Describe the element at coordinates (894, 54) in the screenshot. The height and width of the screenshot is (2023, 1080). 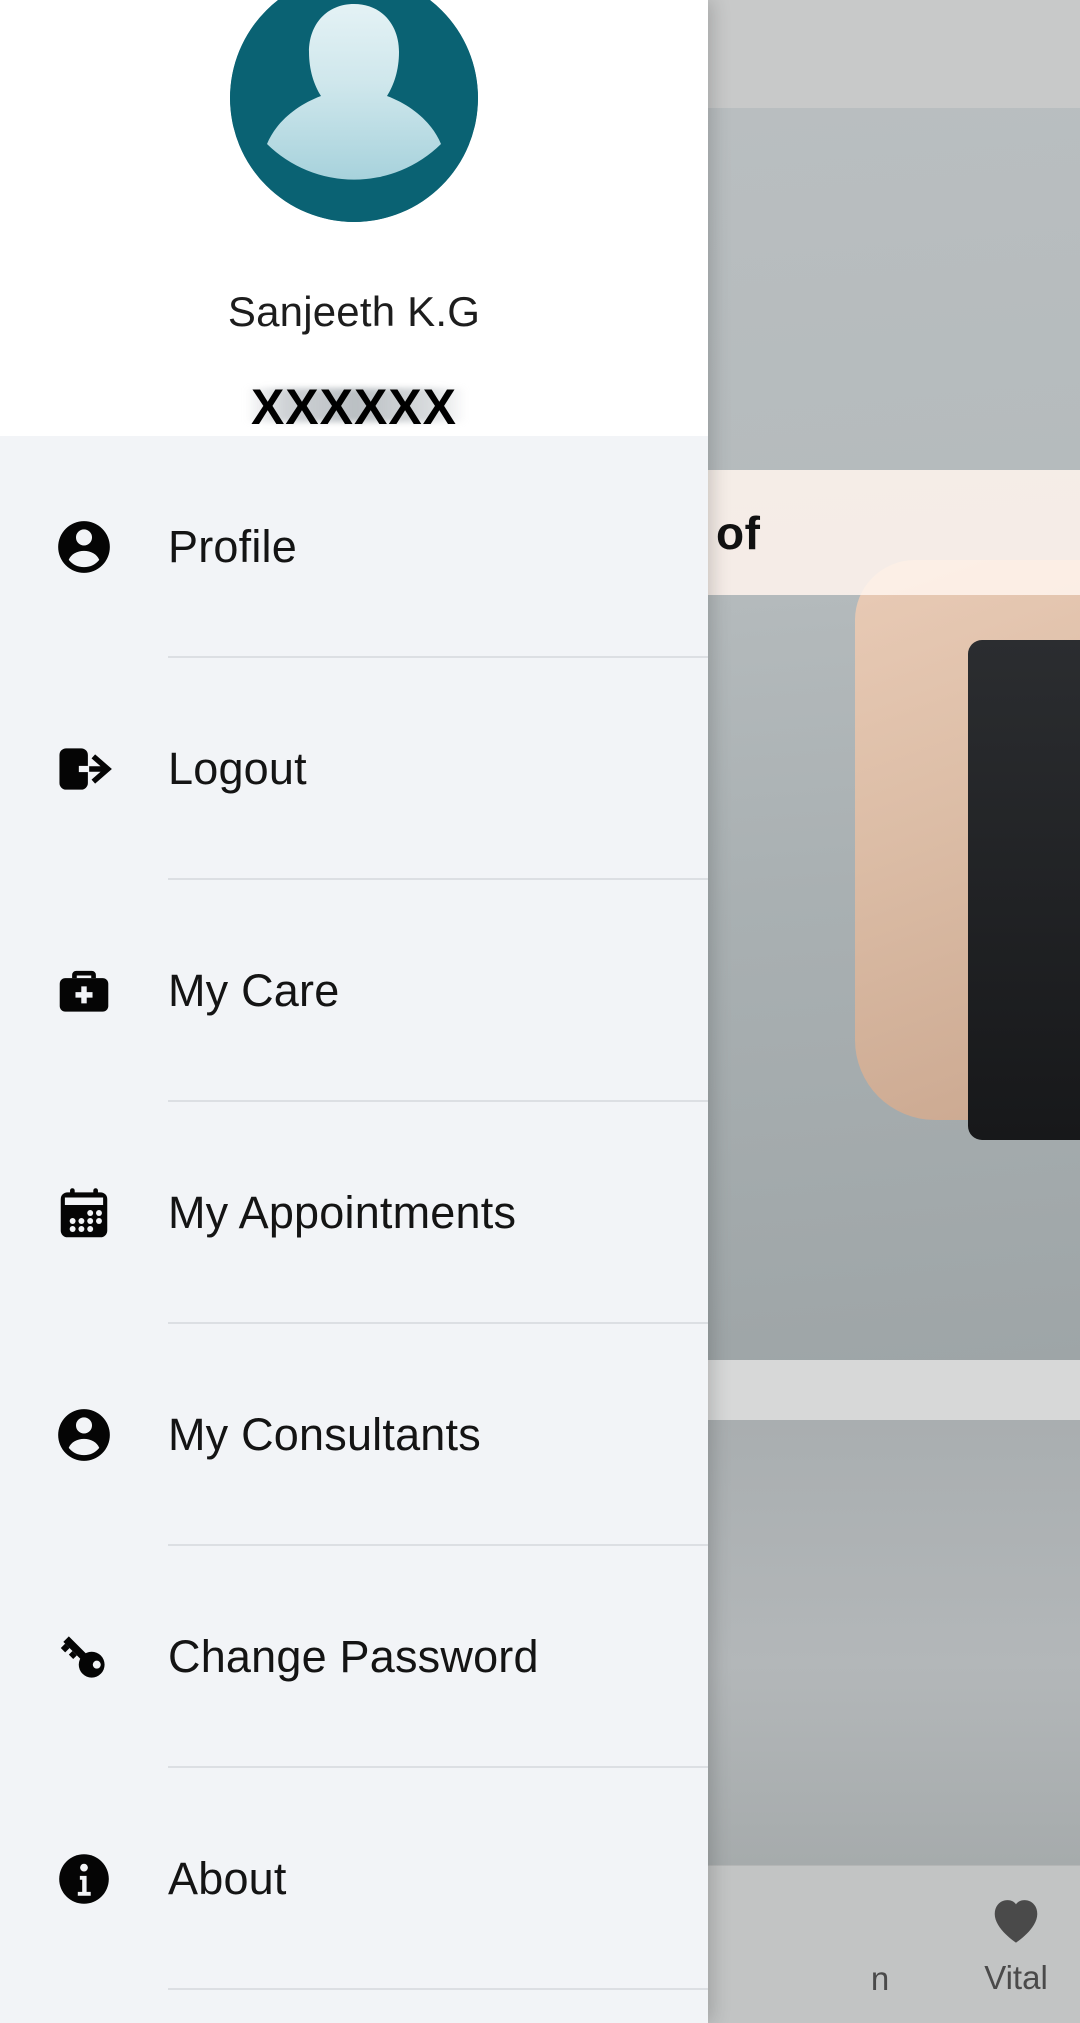
I see `background-top-strip` at that location.